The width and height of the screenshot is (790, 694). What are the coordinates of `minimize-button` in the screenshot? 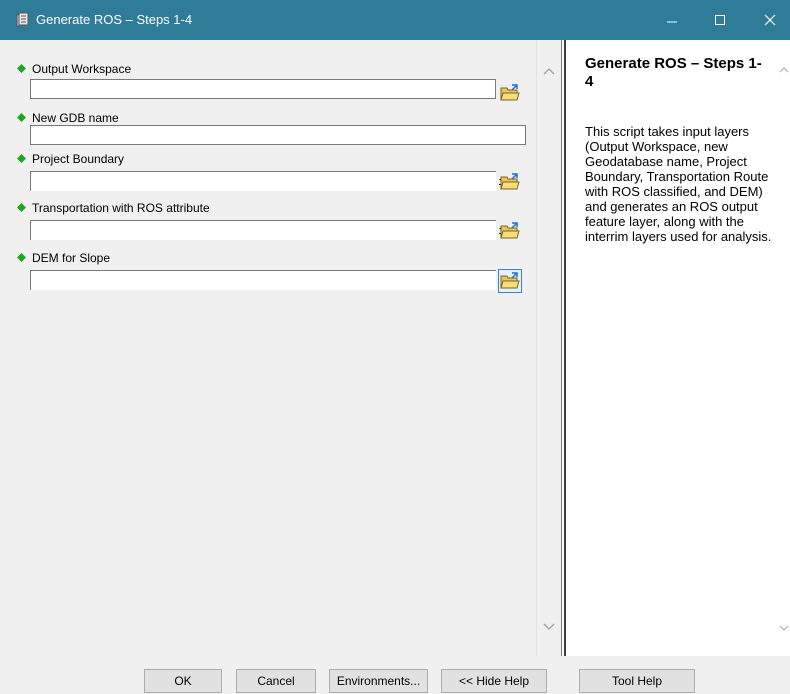 It's located at (672, 20).